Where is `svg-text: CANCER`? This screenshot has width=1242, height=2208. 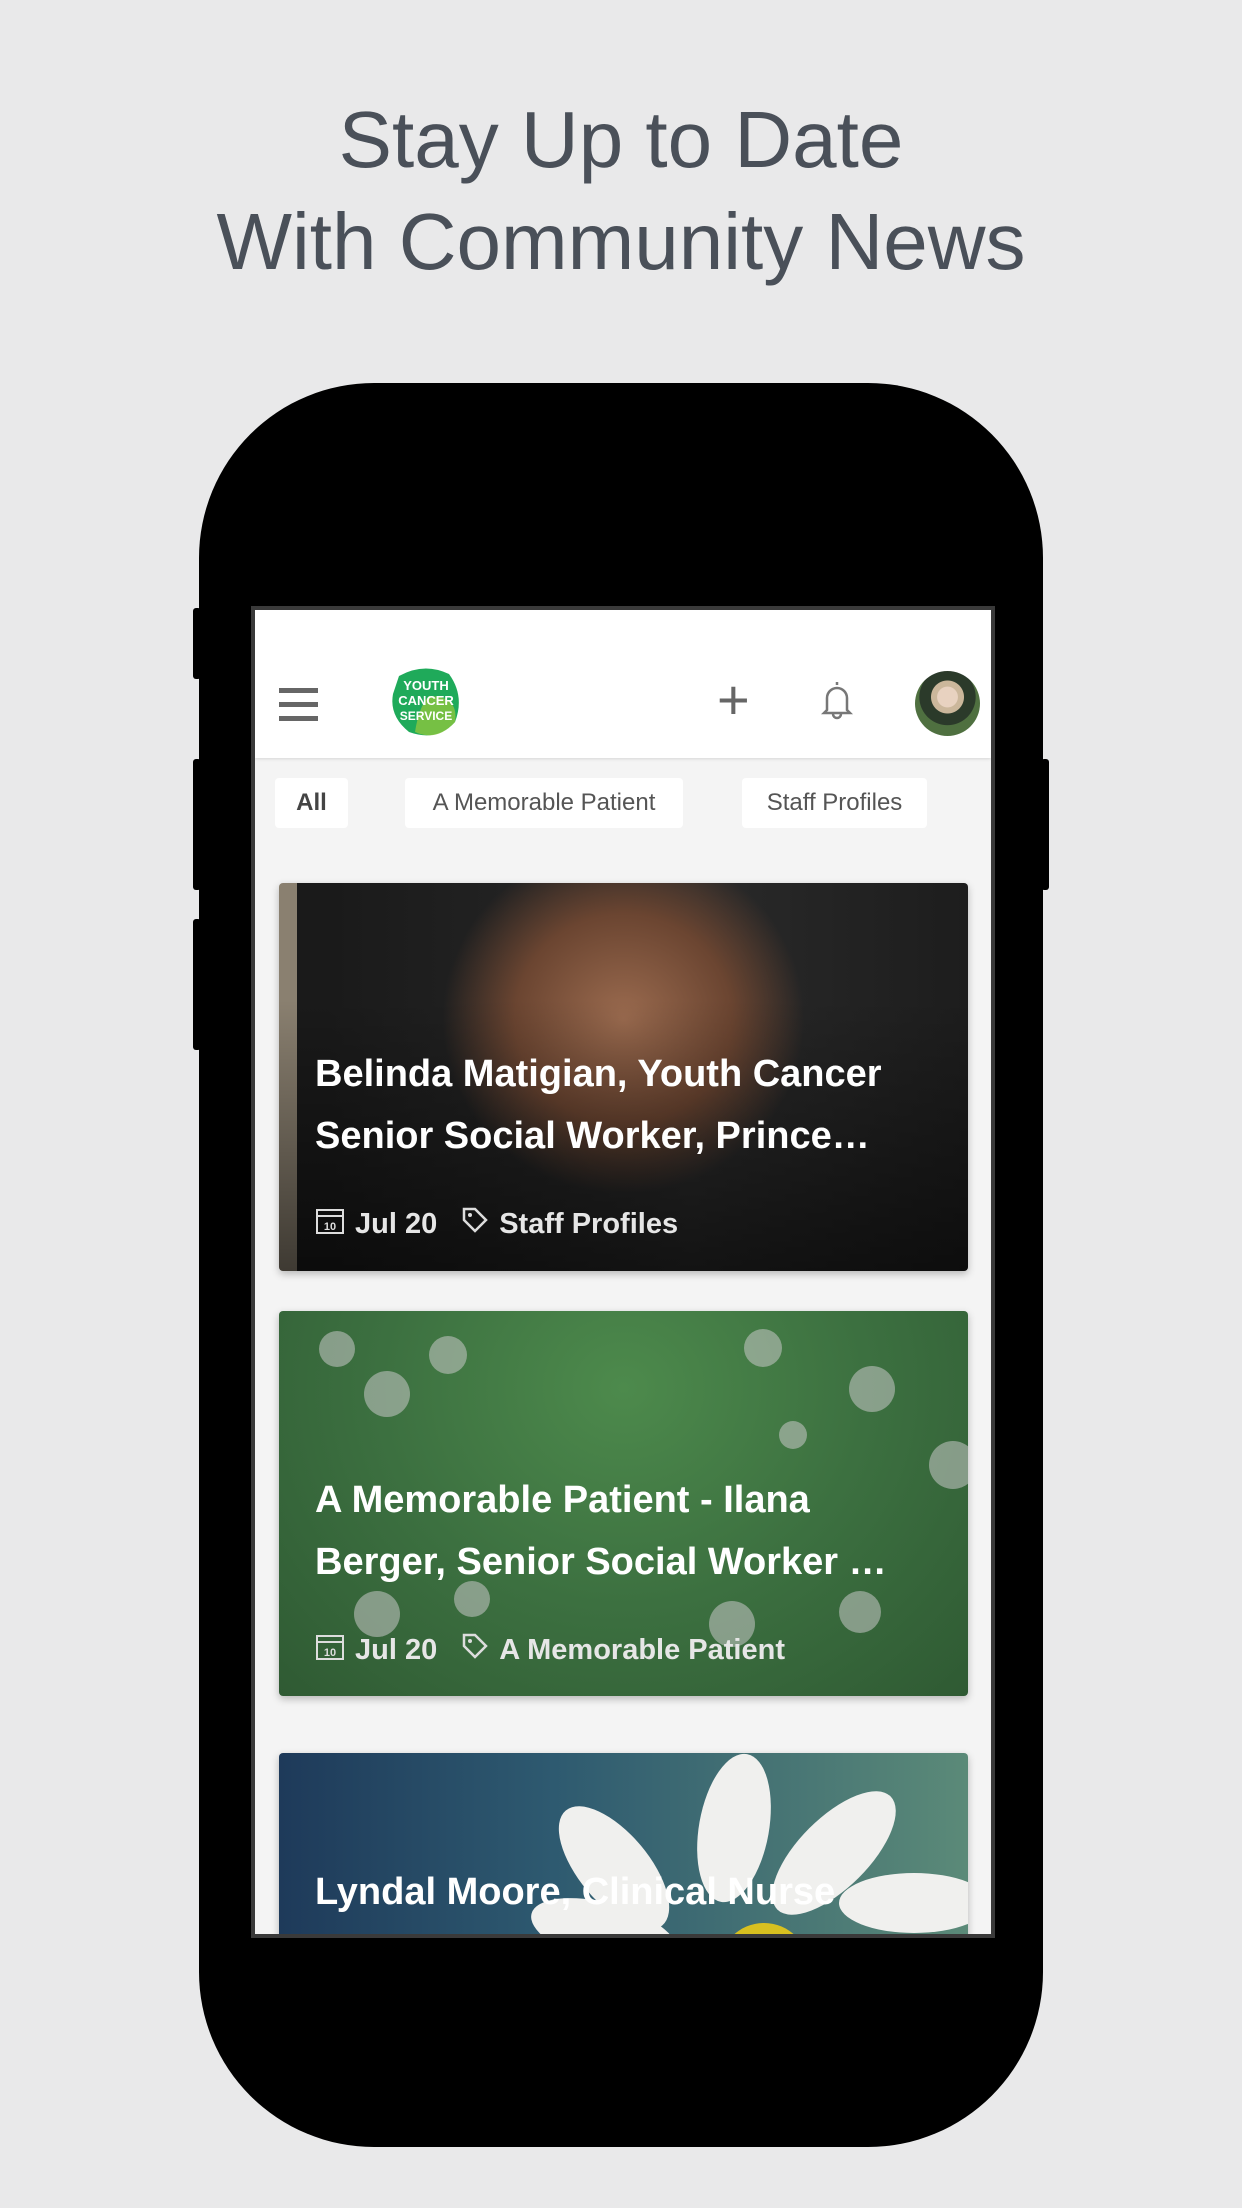 svg-text: CANCER is located at coordinates (426, 700).